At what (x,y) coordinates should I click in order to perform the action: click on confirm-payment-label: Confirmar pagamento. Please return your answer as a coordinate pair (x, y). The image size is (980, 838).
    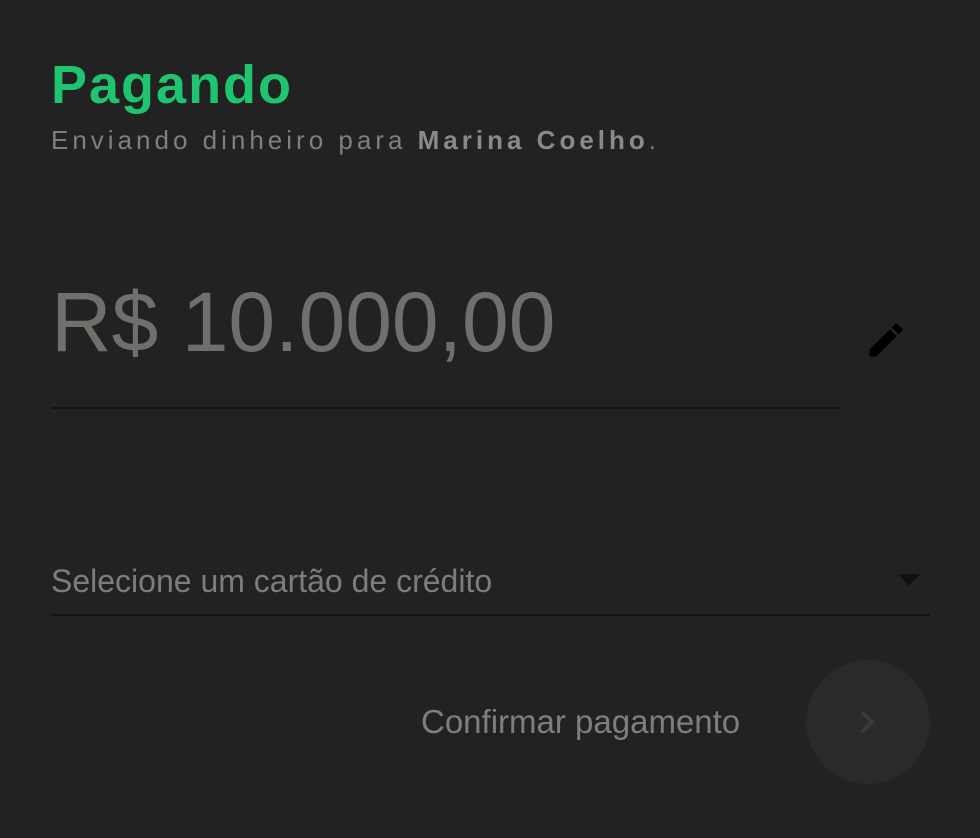
    Looking at the image, I should click on (581, 721).